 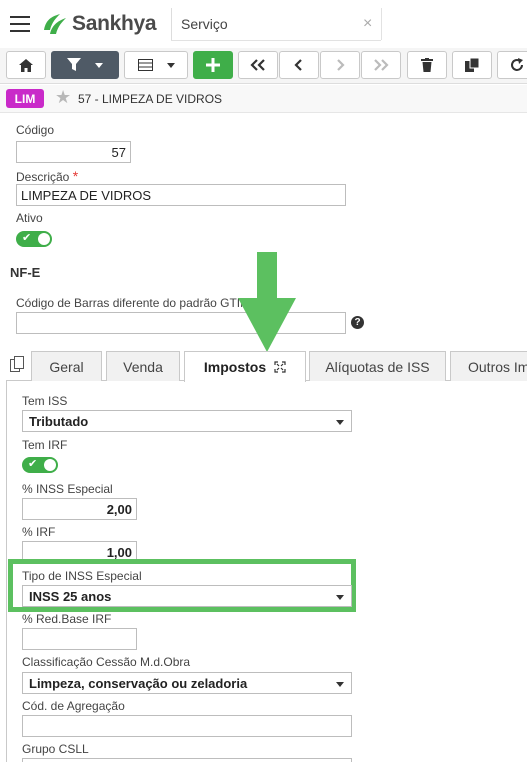 What do you see at coordinates (79, 509) in the screenshot?
I see `inss-especial-field: 2,00` at bounding box center [79, 509].